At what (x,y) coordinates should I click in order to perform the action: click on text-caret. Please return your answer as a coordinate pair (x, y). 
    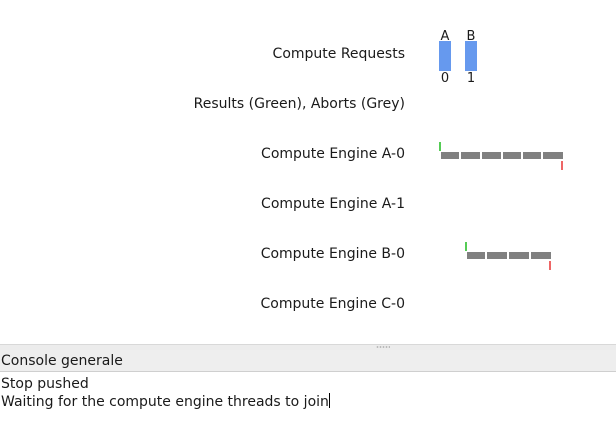
    Looking at the image, I should click on (329, 400).